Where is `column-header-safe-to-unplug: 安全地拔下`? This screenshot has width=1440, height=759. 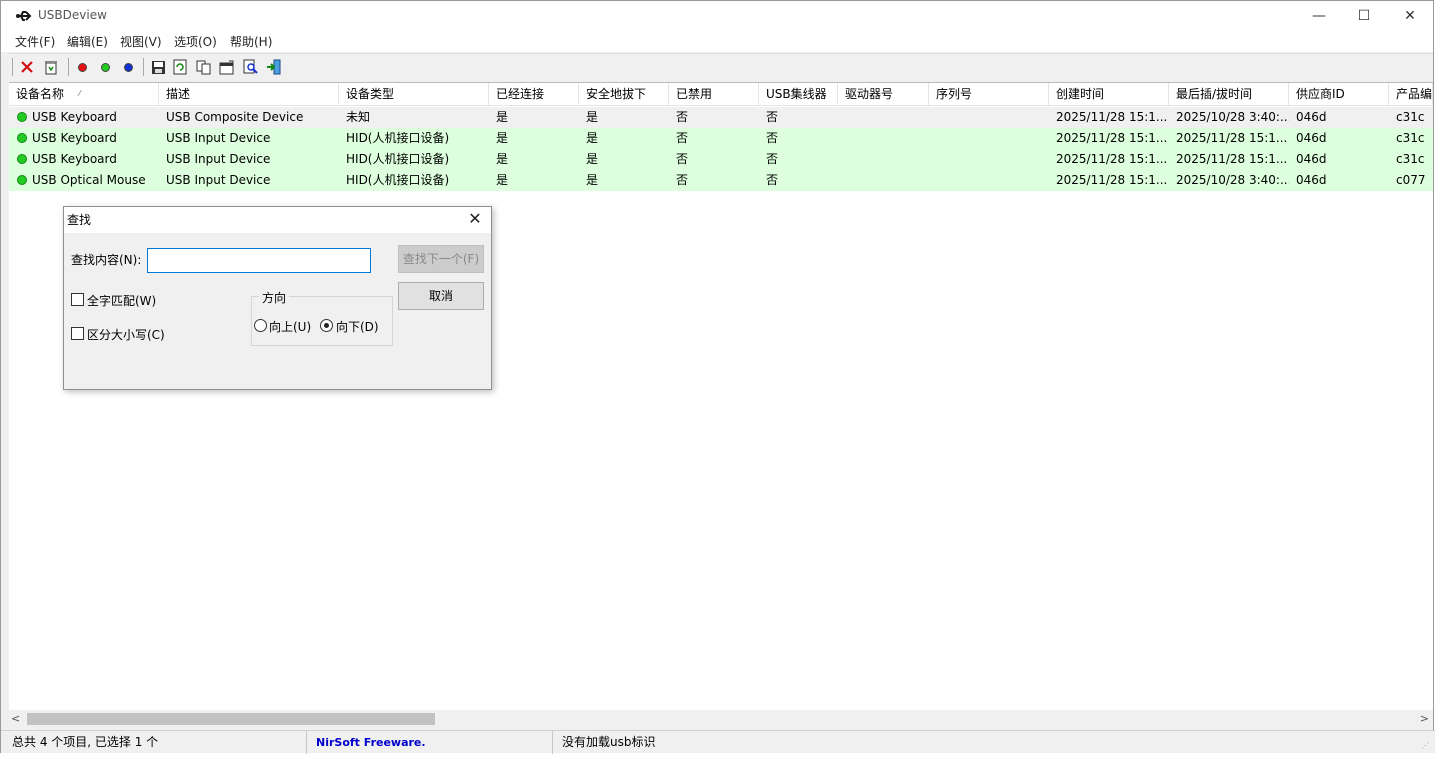 column-header-safe-to-unplug: 安全地拔下 is located at coordinates (624, 94).